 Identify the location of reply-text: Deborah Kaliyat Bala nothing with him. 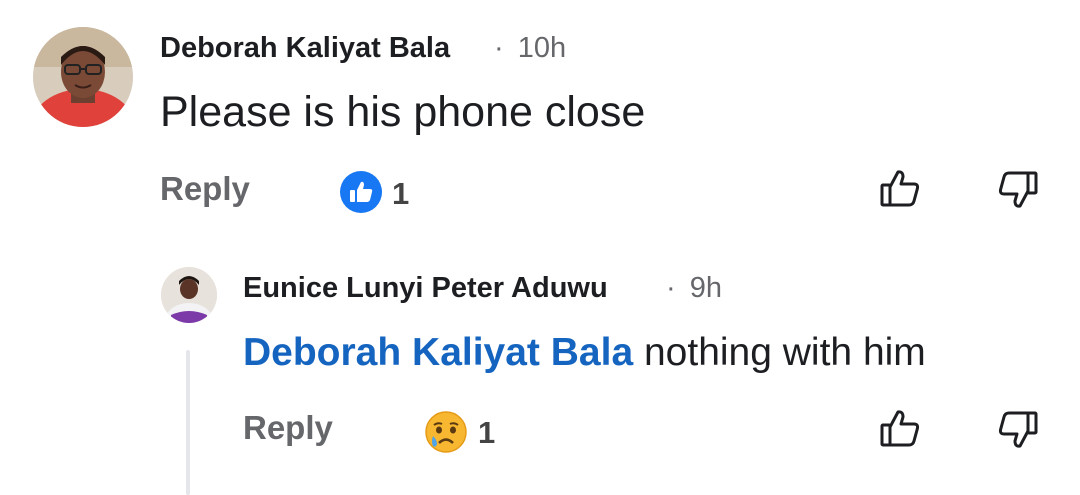
(584, 353).